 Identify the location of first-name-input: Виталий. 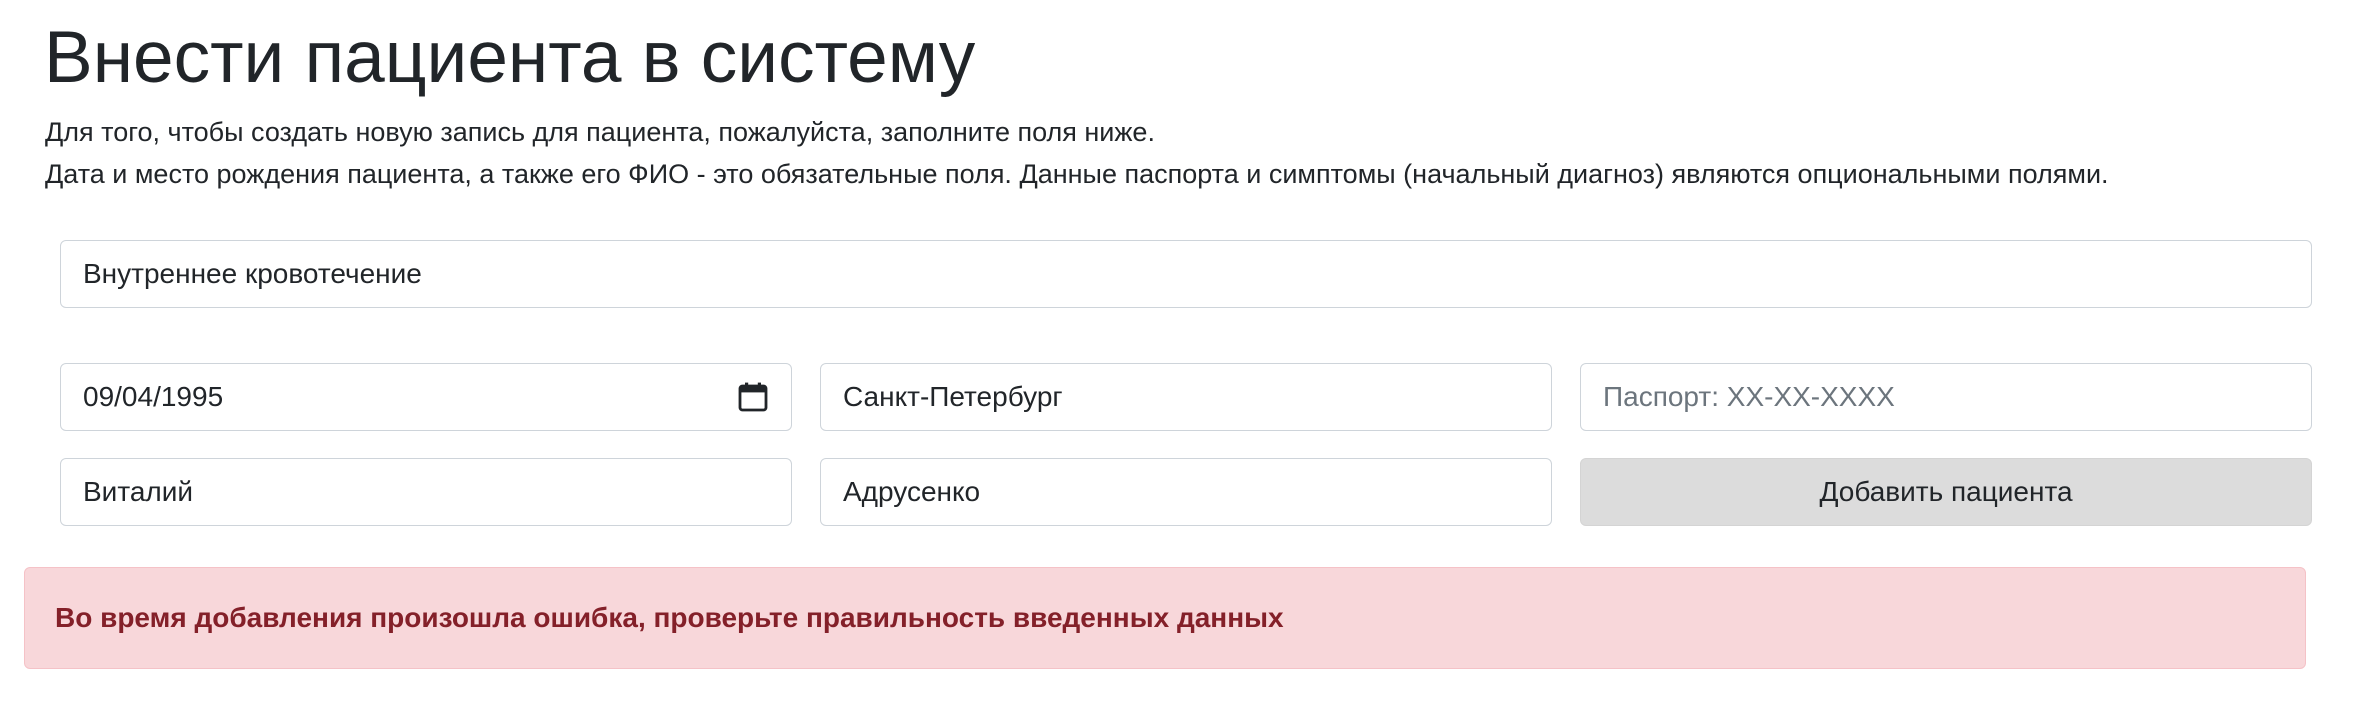
(426, 492).